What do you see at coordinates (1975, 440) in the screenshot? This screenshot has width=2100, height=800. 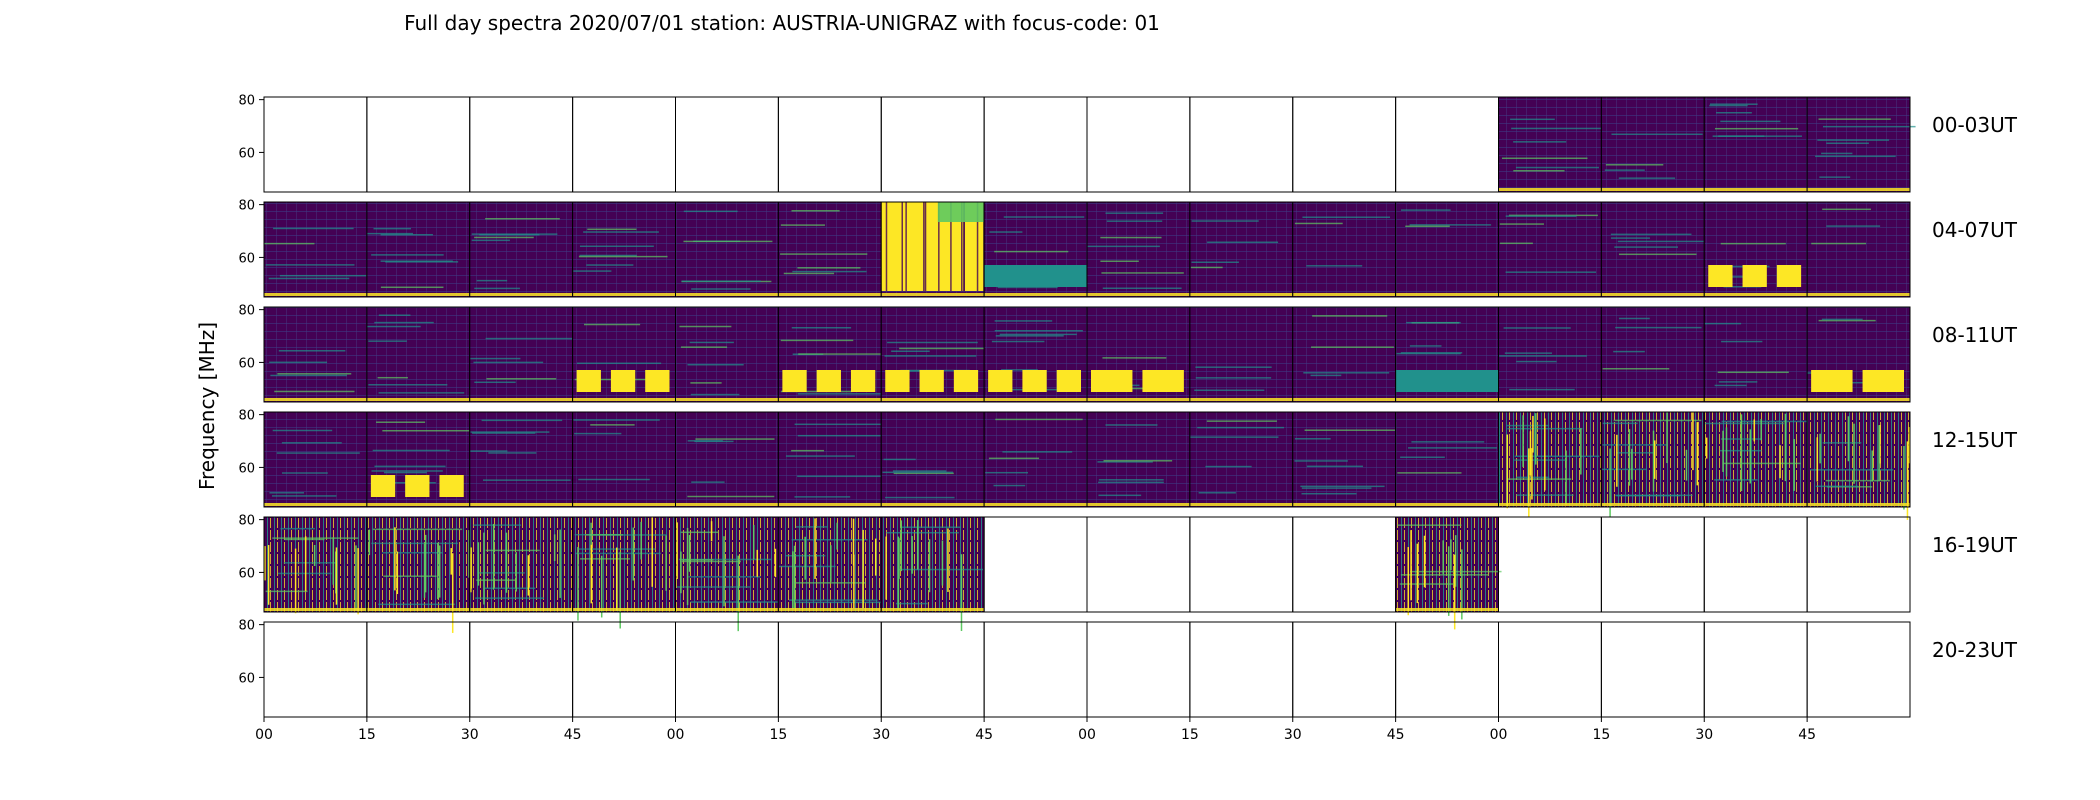 I see `row-label: 12-15UT` at bounding box center [1975, 440].